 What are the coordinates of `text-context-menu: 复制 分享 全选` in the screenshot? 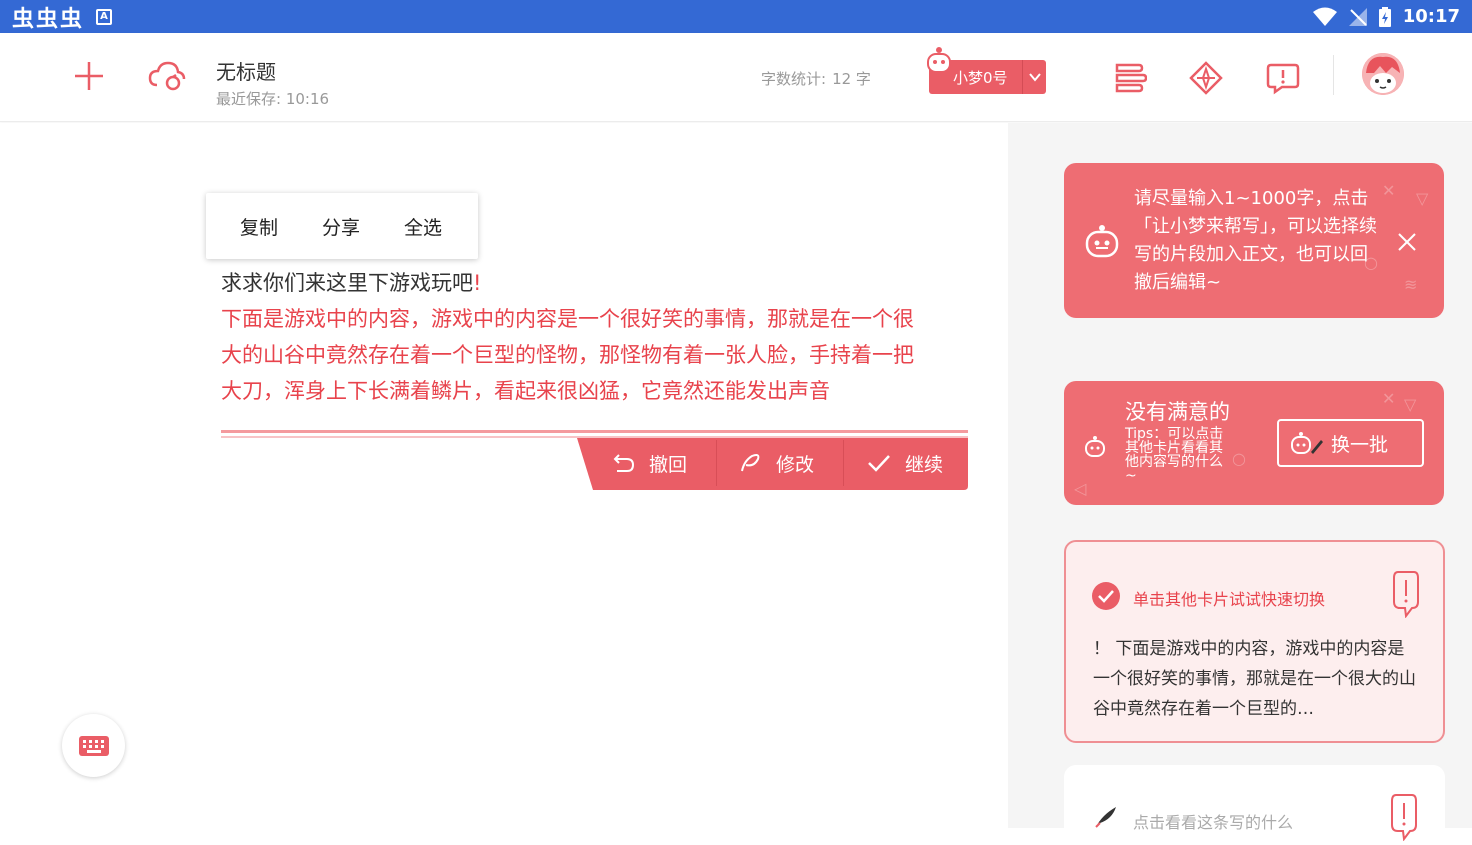 It's located at (342, 226).